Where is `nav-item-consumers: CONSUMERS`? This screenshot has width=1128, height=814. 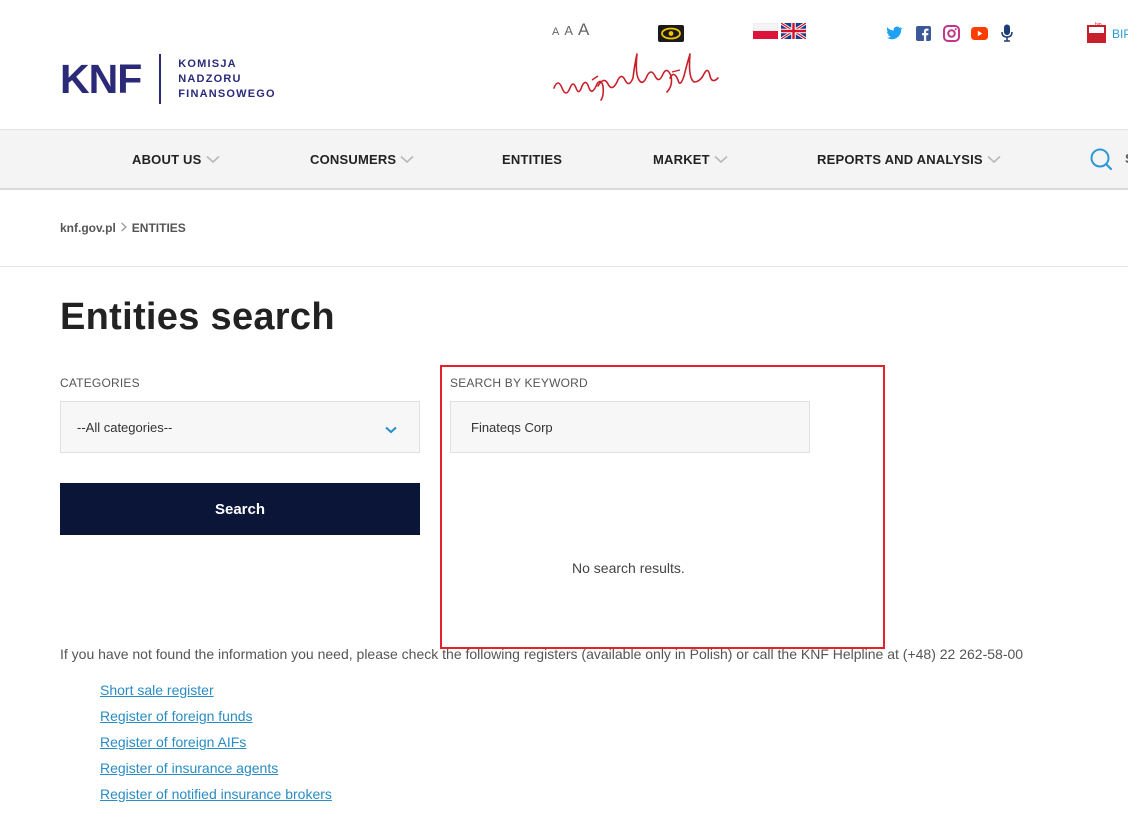 nav-item-consumers: CONSUMERS is located at coordinates (362, 159).